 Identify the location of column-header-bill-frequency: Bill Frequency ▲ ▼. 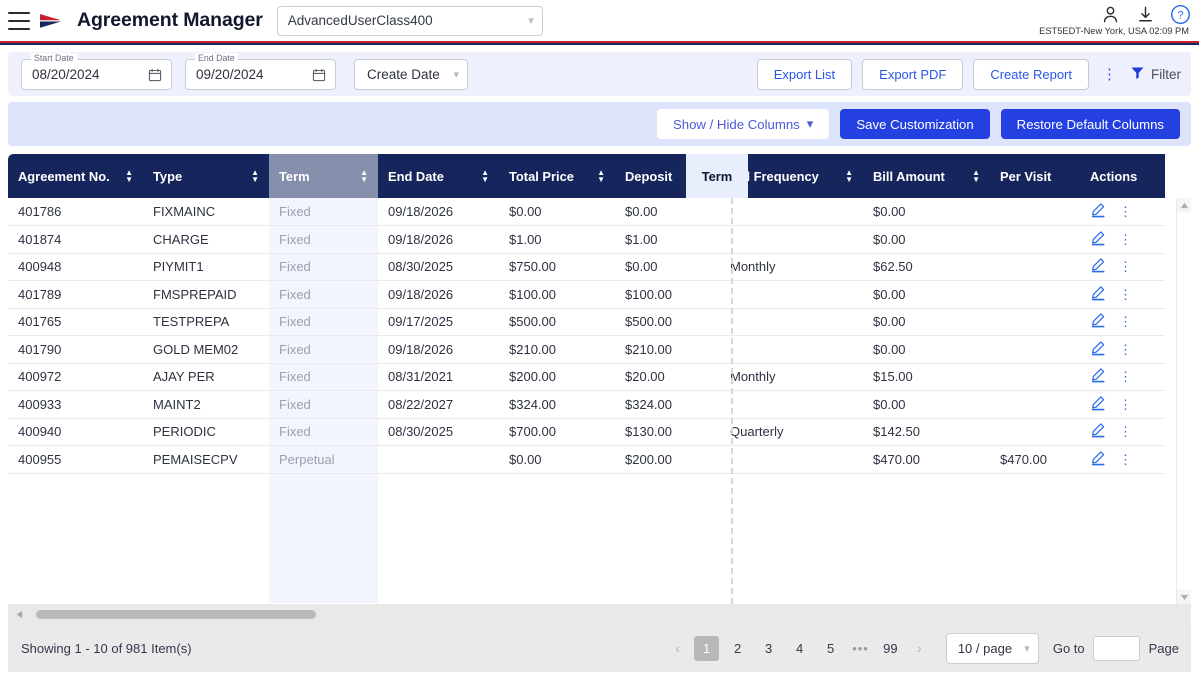
(791, 176).